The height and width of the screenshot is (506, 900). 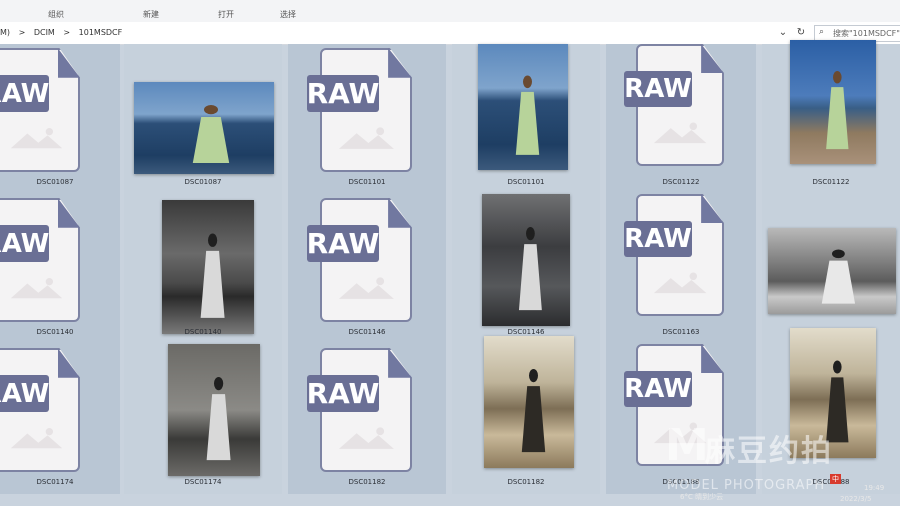 I want to click on breadcrumb-segment-101msdcf: 101MSDCF, so click(x=101, y=32).